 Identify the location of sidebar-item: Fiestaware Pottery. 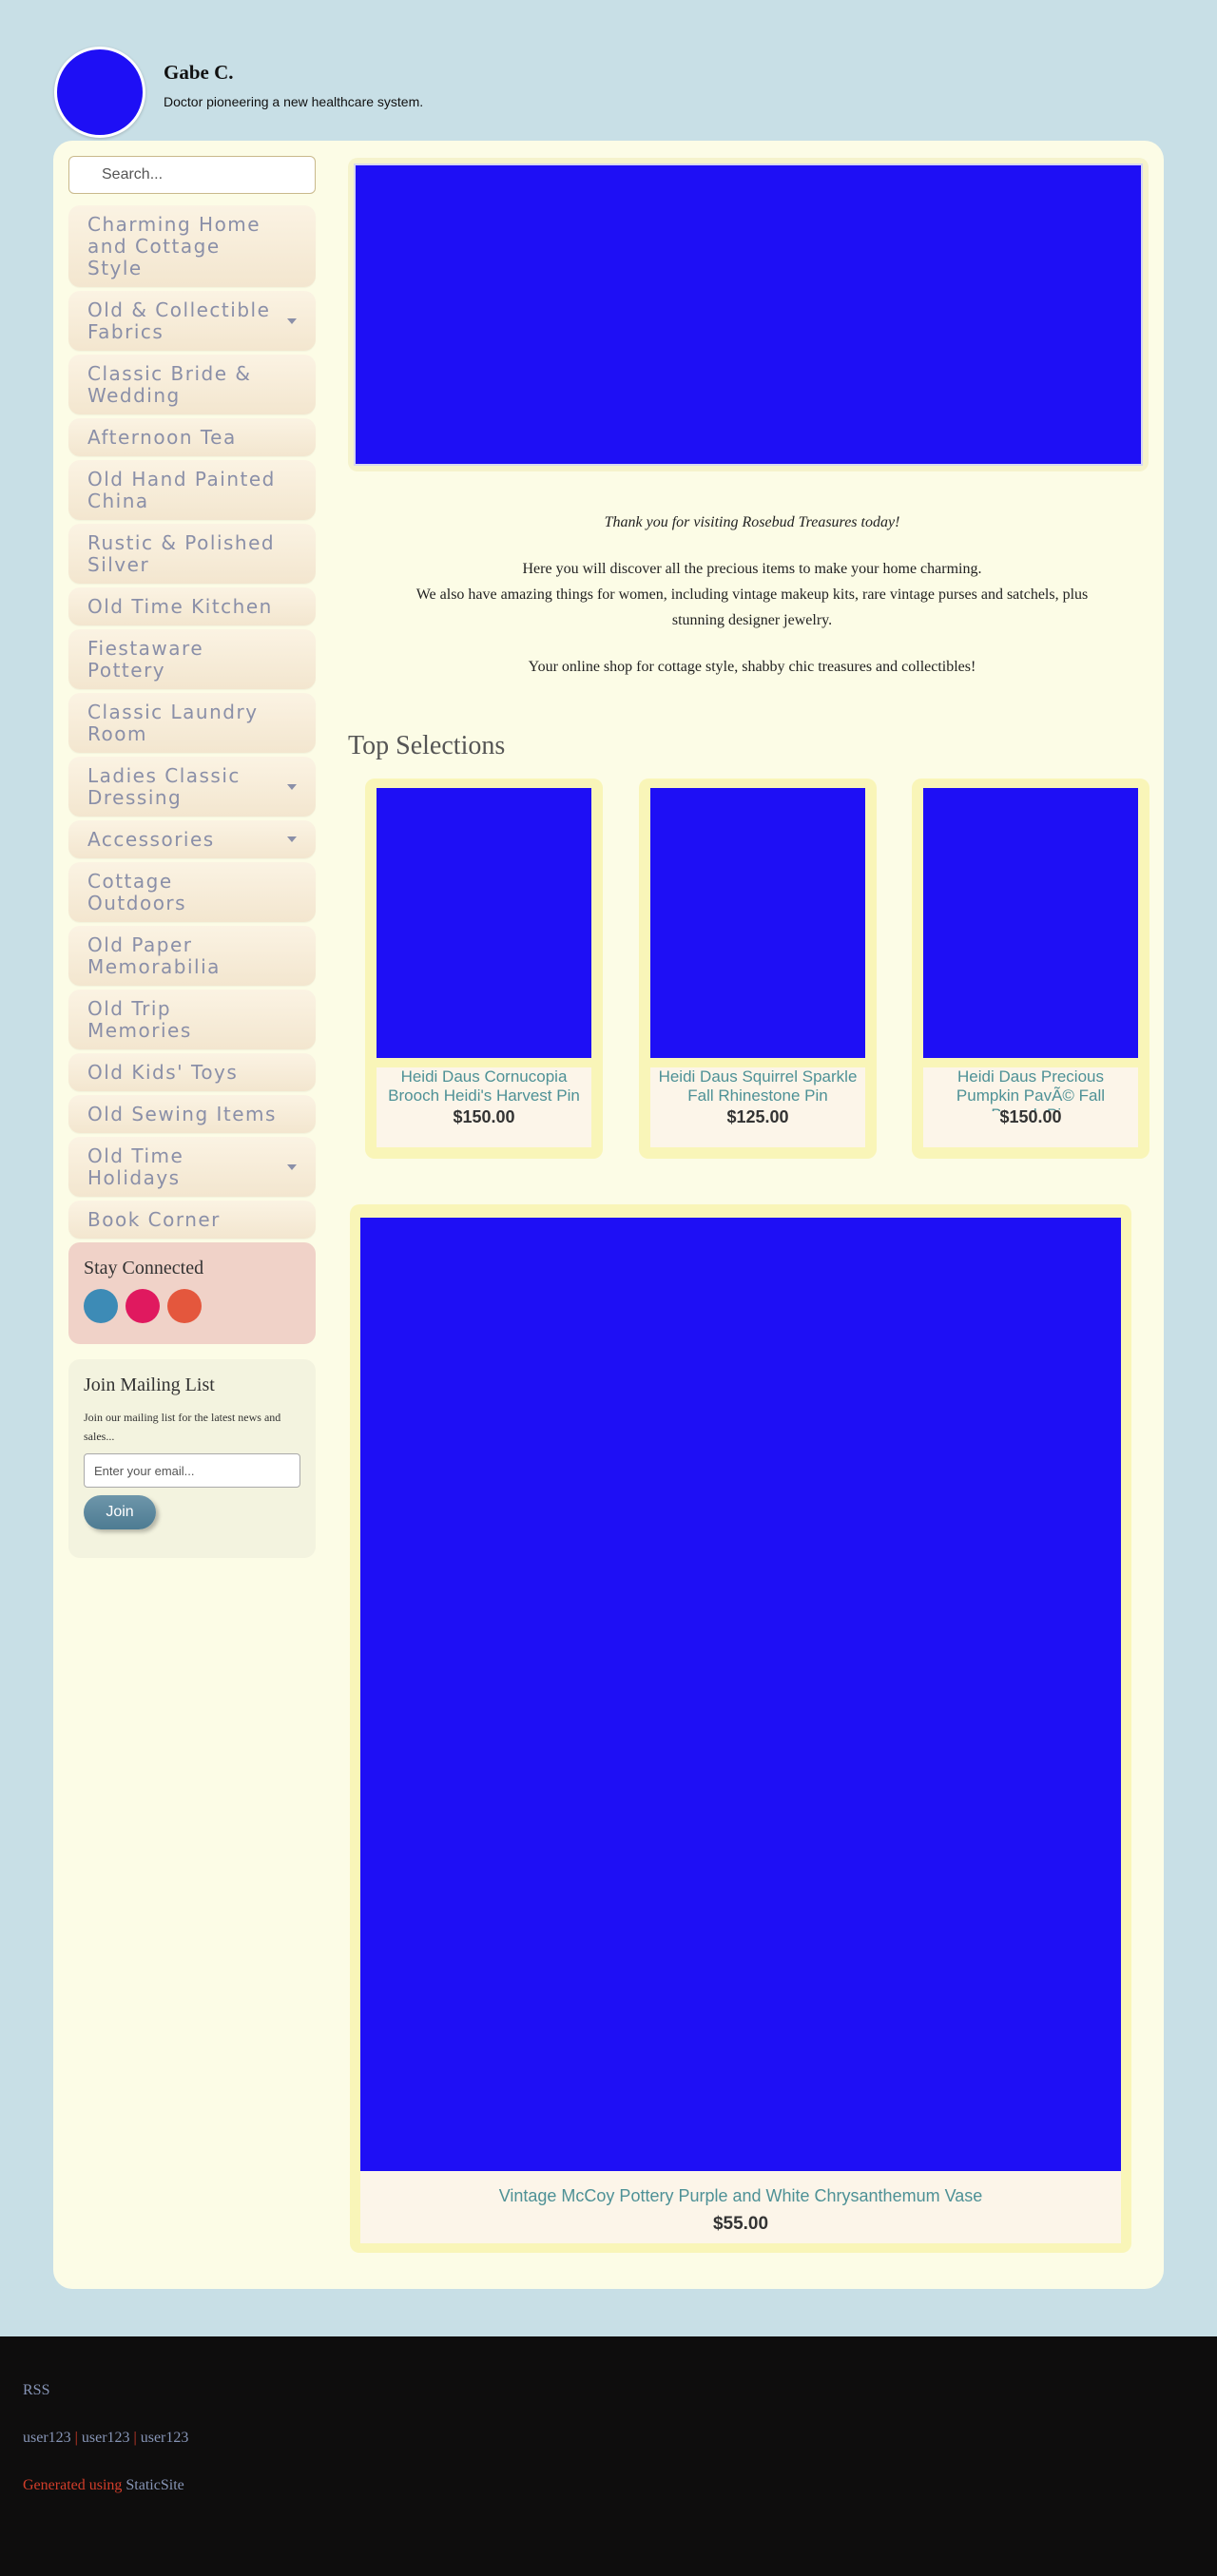
(192, 659).